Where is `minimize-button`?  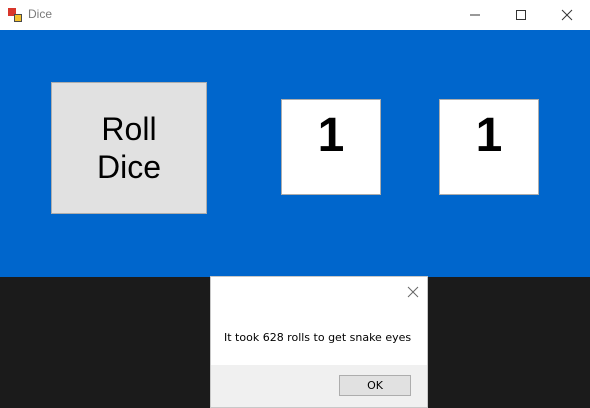 minimize-button is located at coordinates (475, 15).